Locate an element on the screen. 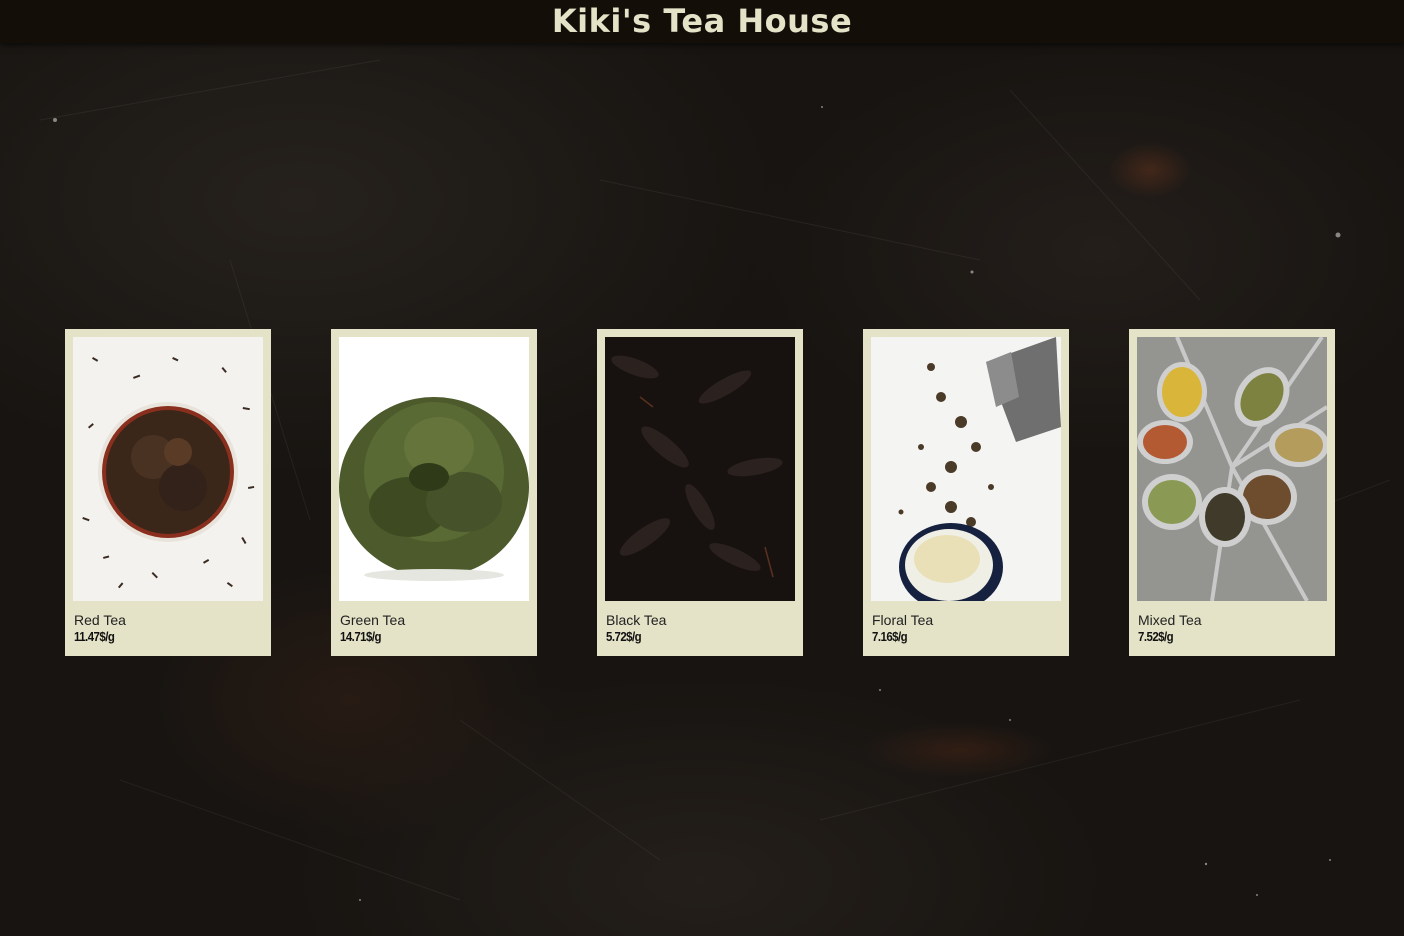  product-price: 5.72$/g is located at coordinates (624, 636).